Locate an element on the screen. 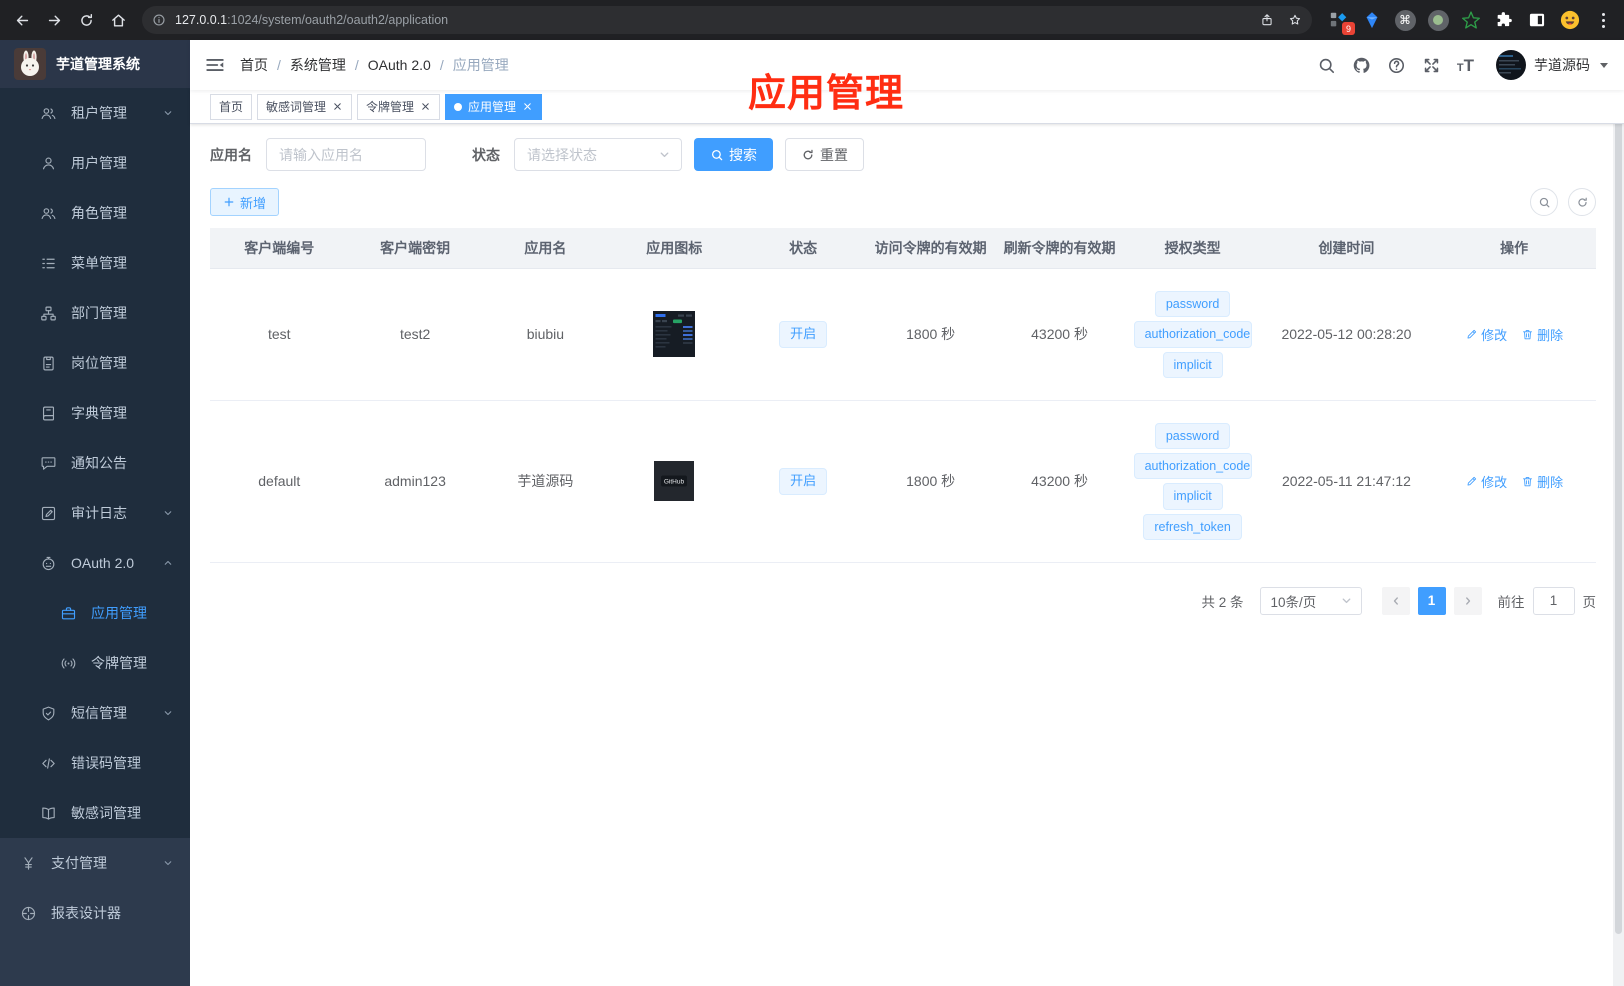 The height and width of the screenshot is (986, 1624). scrollbar-thumb is located at coordinates (1618, 489).